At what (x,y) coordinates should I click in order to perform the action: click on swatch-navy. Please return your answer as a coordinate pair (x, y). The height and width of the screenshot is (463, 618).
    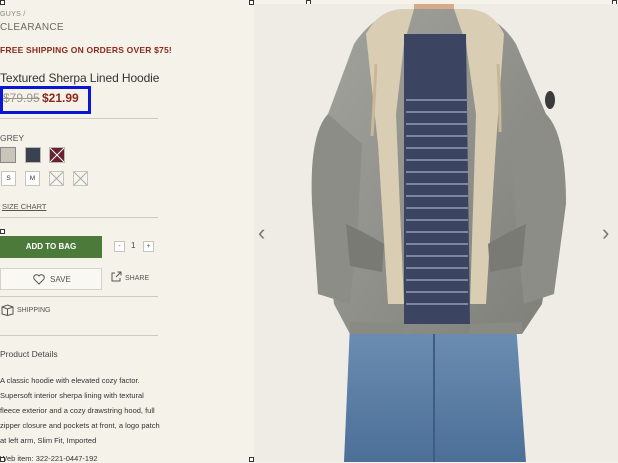
    Looking at the image, I should click on (33, 155).